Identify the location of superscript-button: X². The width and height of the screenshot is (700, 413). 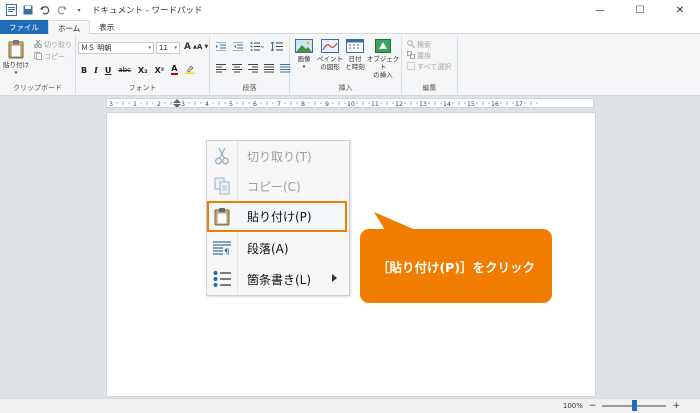
(160, 70).